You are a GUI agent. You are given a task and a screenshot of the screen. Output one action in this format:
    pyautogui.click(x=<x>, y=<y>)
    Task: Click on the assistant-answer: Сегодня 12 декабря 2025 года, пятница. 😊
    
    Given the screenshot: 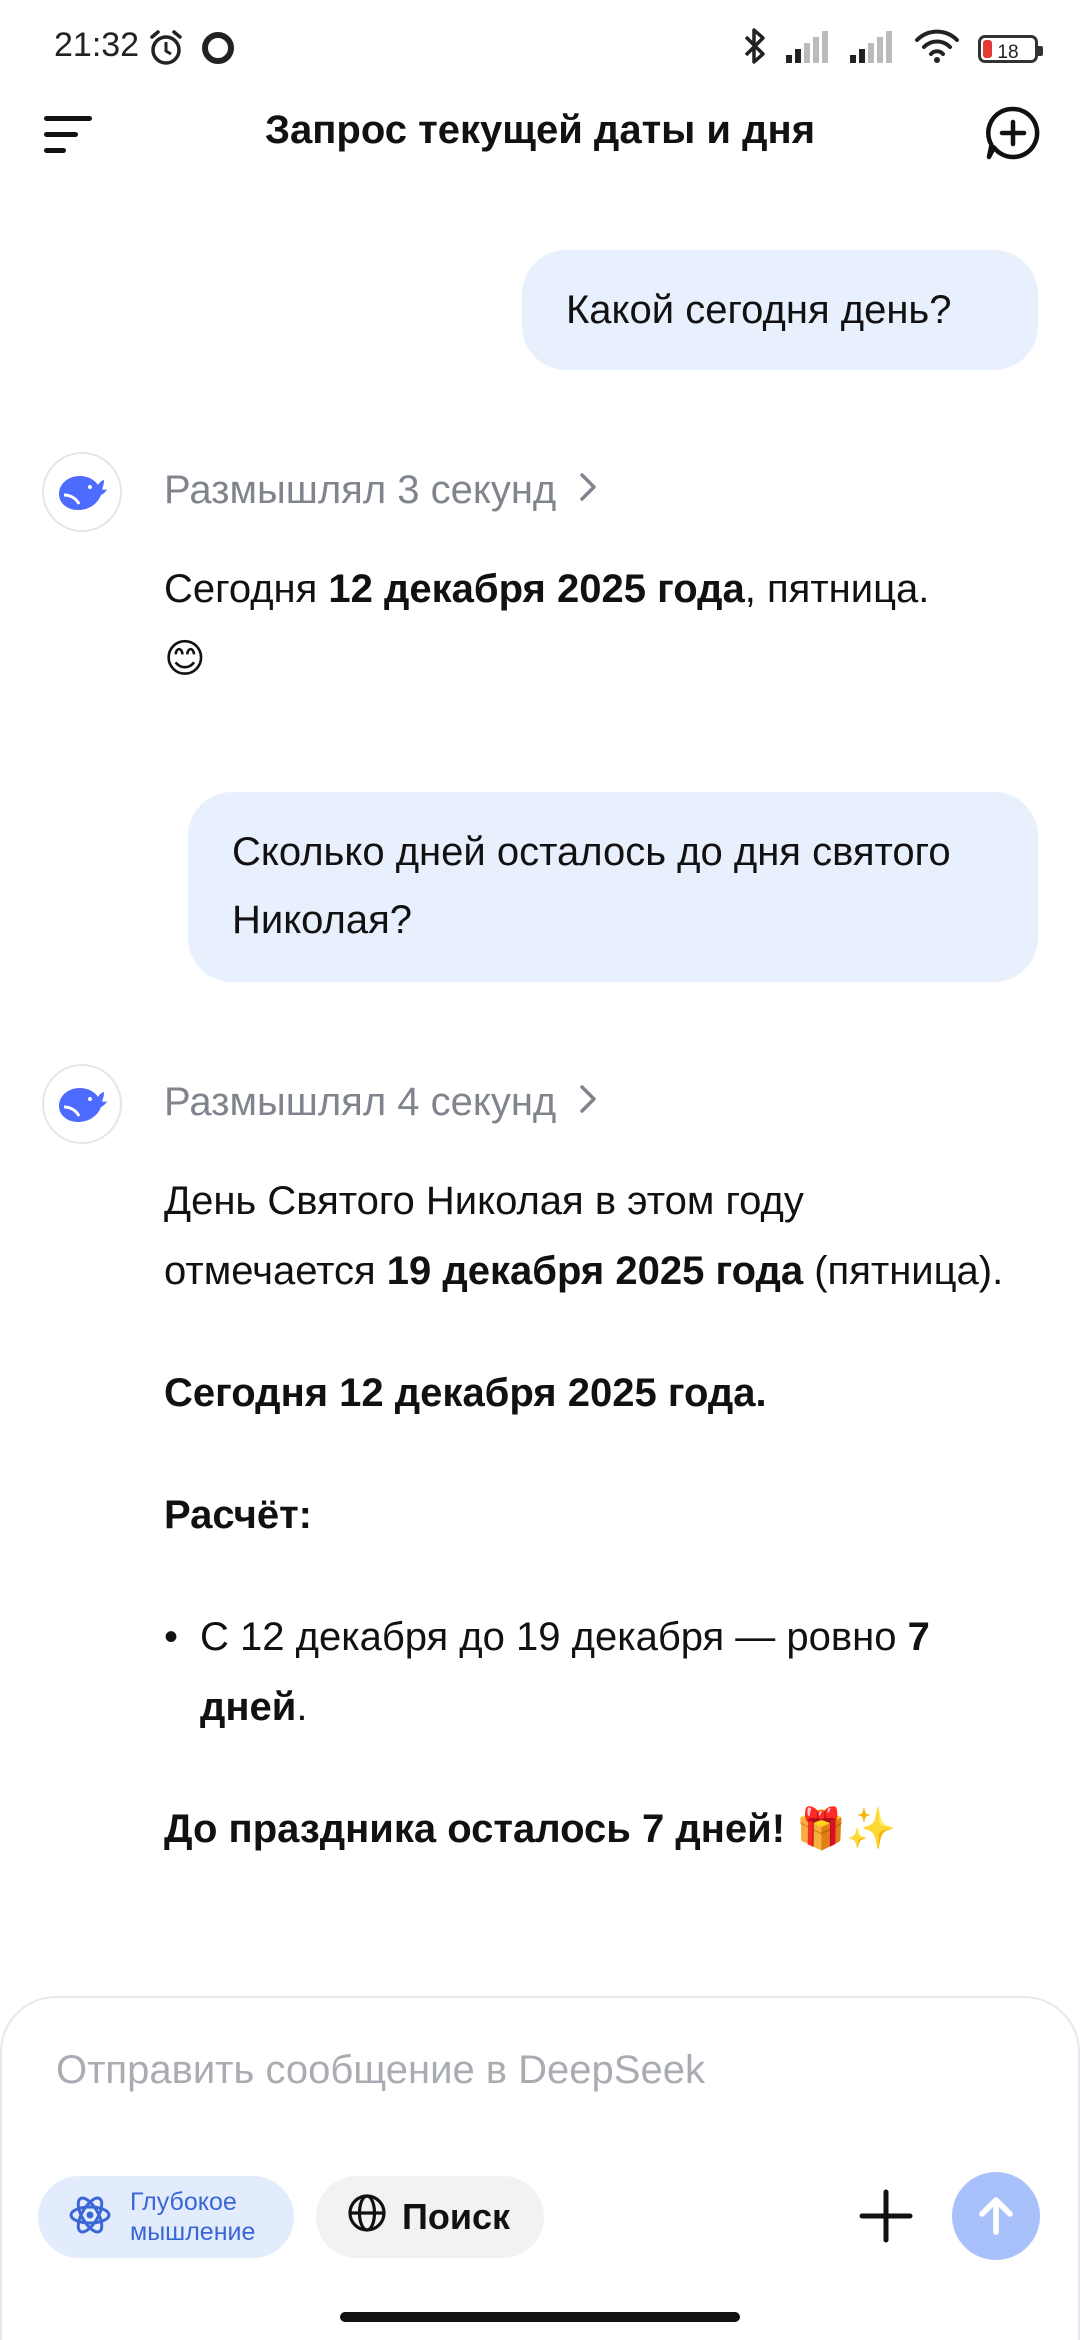 What is the action you would take?
    pyautogui.click(x=604, y=624)
    